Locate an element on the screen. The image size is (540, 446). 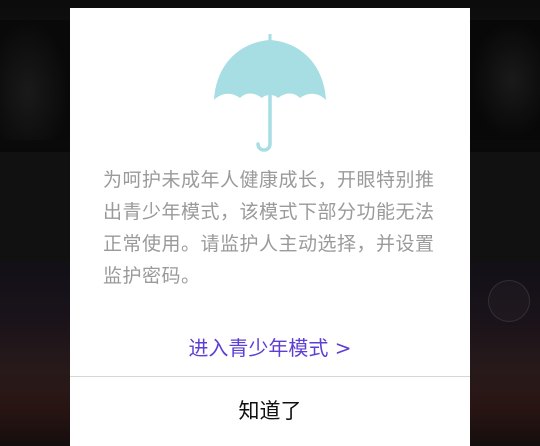
umbrella-handle is located at coordinates (264, 123).